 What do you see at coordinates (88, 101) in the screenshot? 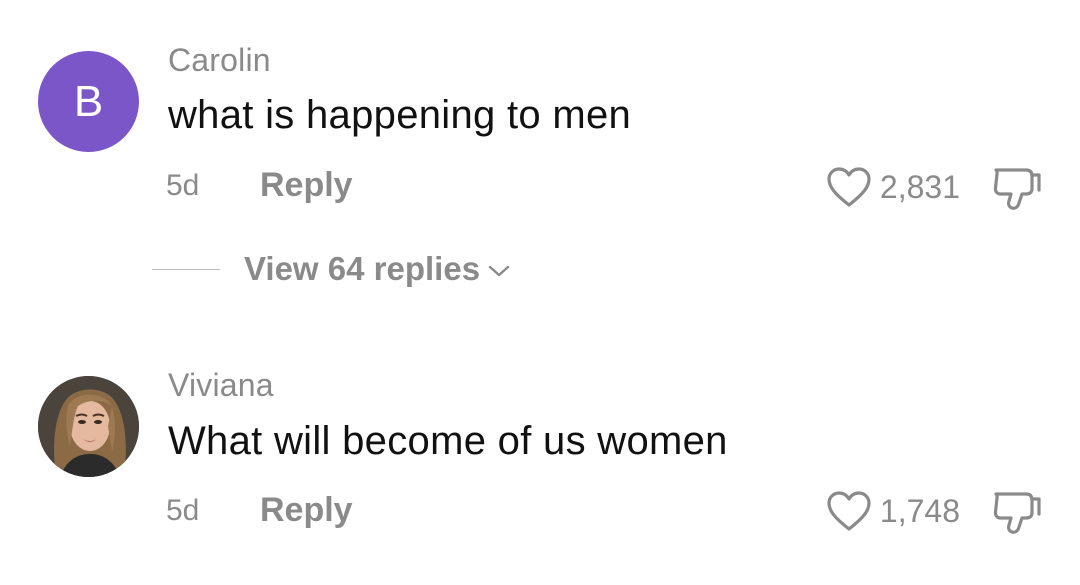
I see `avatar: B` at bounding box center [88, 101].